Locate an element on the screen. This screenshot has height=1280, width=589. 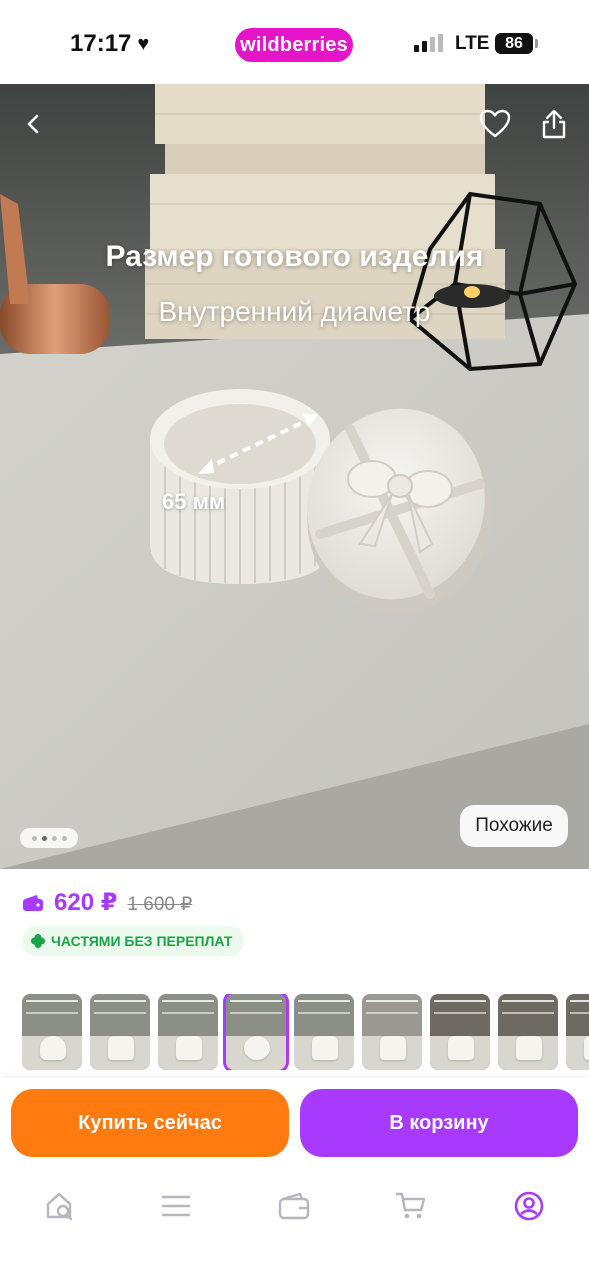
wallet-icon is located at coordinates (294, 1206).